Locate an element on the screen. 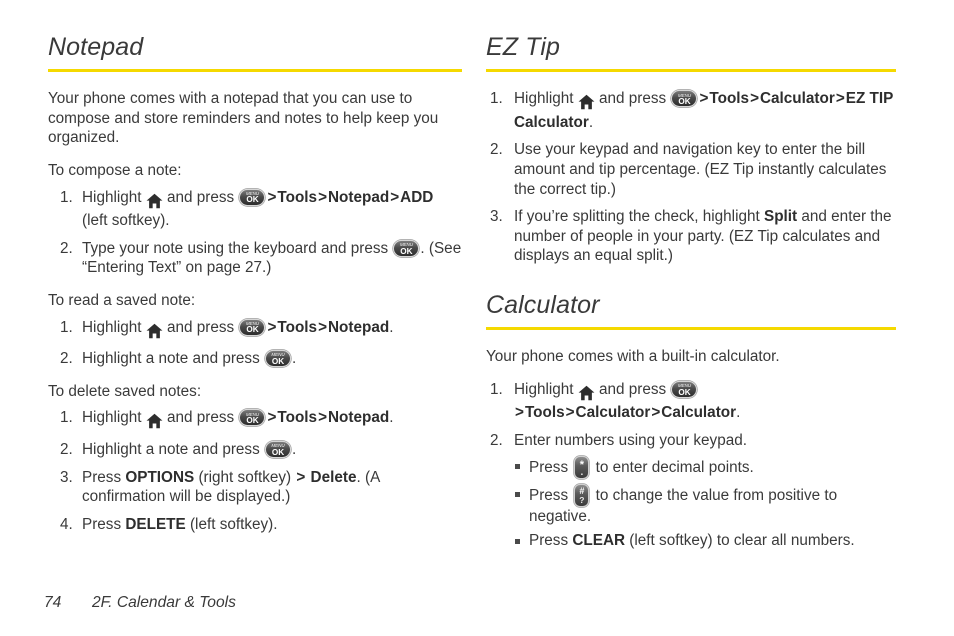  text-run: (left softkey) to clear all numbers. is located at coordinates (740, 541).